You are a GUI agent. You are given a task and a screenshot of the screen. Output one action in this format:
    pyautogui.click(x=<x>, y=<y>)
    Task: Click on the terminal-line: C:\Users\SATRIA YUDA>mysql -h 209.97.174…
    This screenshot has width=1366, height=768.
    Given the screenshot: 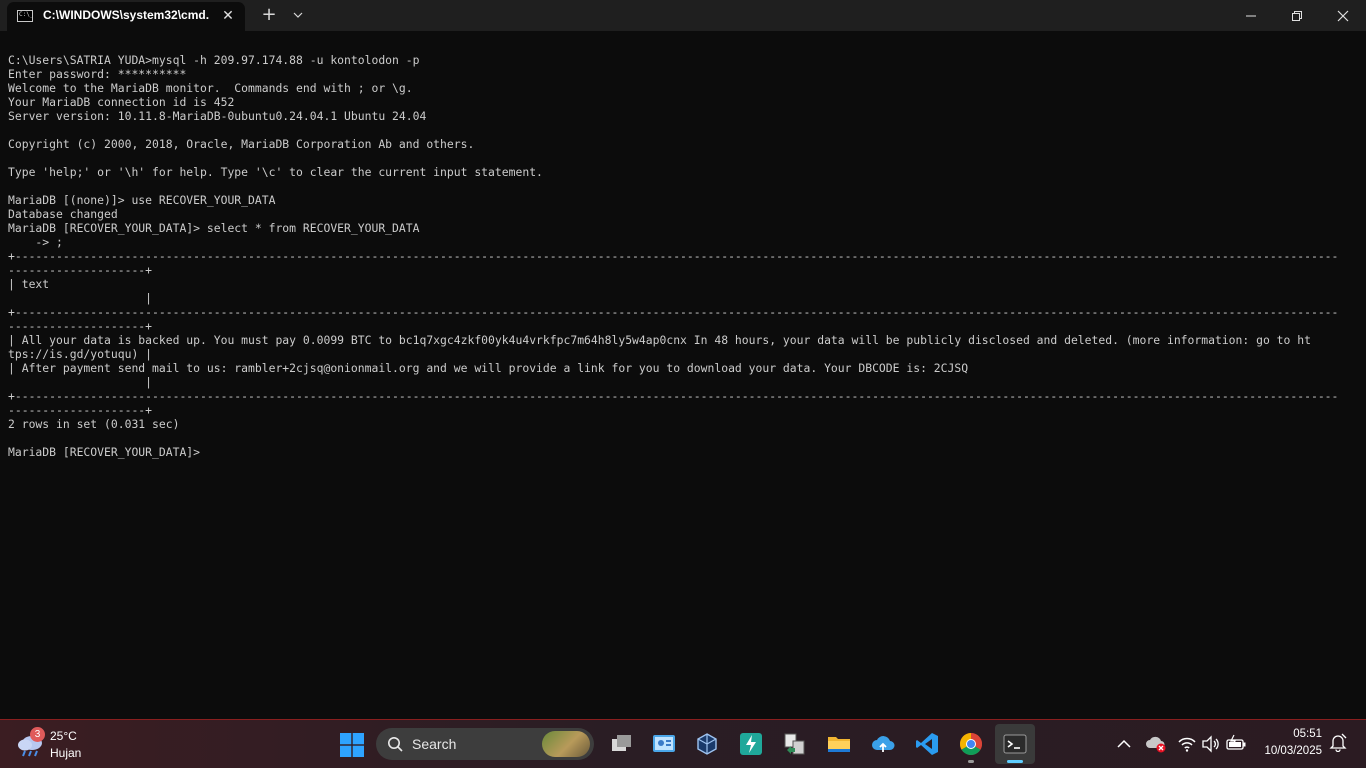 What is the action you would take?
    pyautogui.click(x=214, y=60)
    